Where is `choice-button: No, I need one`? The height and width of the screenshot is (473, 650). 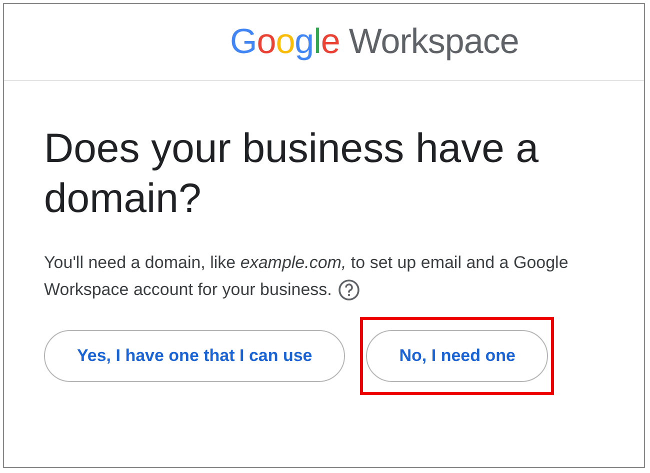 choice-button: No, I need one is located at coordinates (457, 356).